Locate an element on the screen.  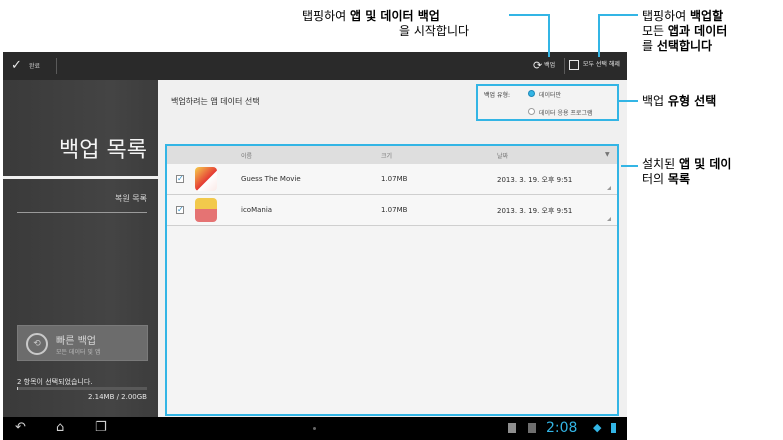
notification-icon is located at coordinates (512, 428).